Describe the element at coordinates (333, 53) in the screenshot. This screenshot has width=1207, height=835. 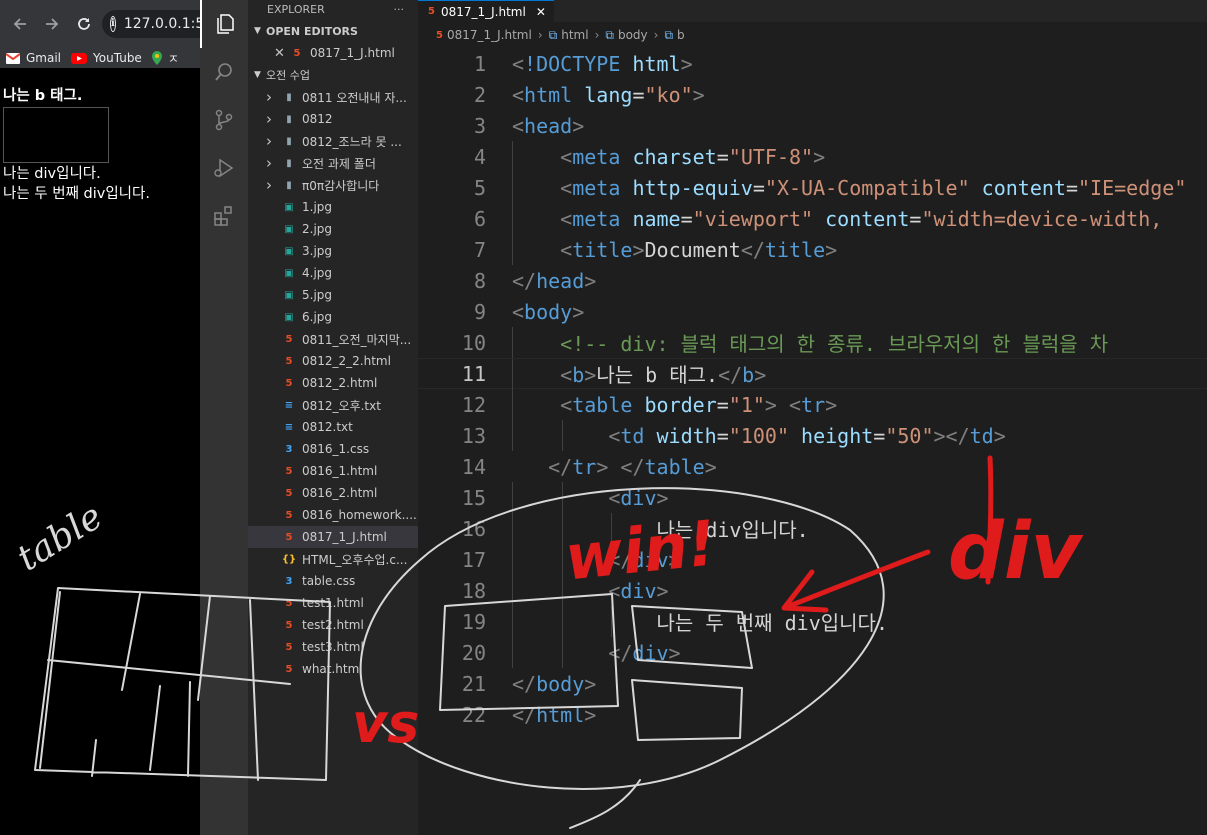
I see `open-editor-item: ✕ 5 0817_1_J.html` at that location.